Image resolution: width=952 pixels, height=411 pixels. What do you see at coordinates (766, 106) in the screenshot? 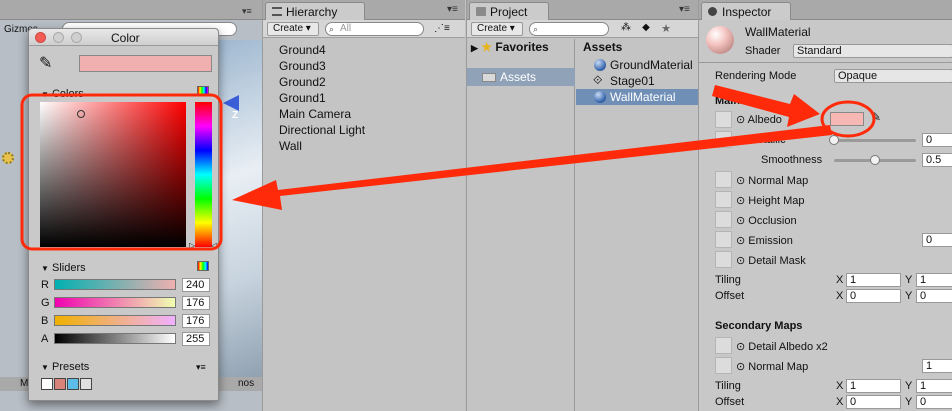
I see `annotation-arrow-to-albedo` at bounding box center [766, 106].